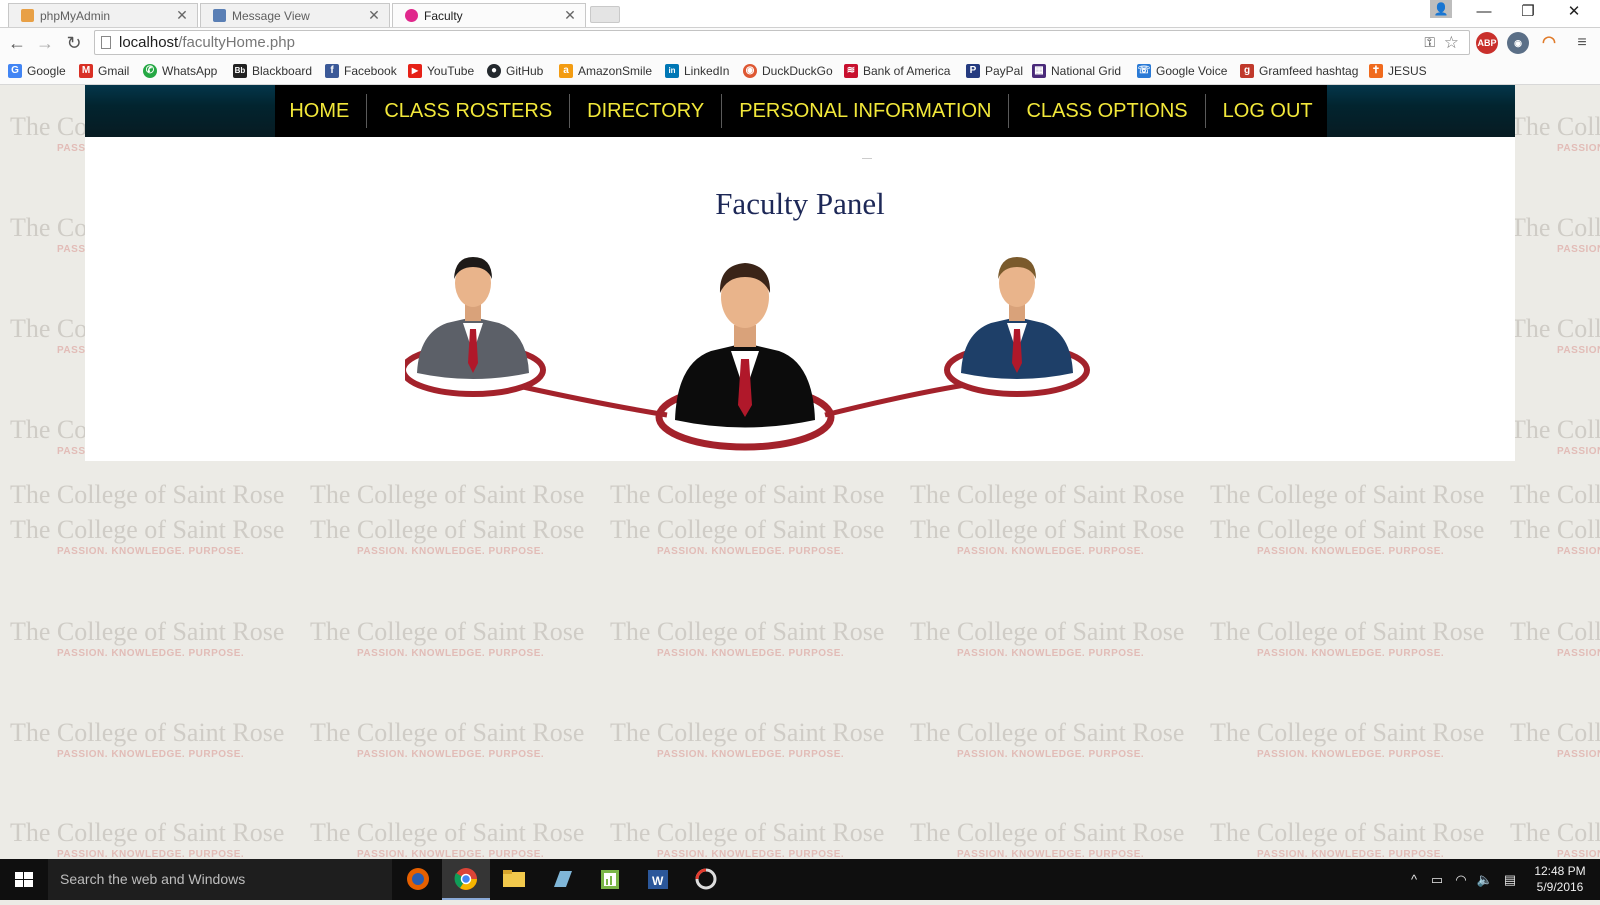 The width and height of the screenshot is (1600, 905). Describe the element at coordinates (1574, 12) in the screenshot. I see `close-window-button: ✕` at that location.